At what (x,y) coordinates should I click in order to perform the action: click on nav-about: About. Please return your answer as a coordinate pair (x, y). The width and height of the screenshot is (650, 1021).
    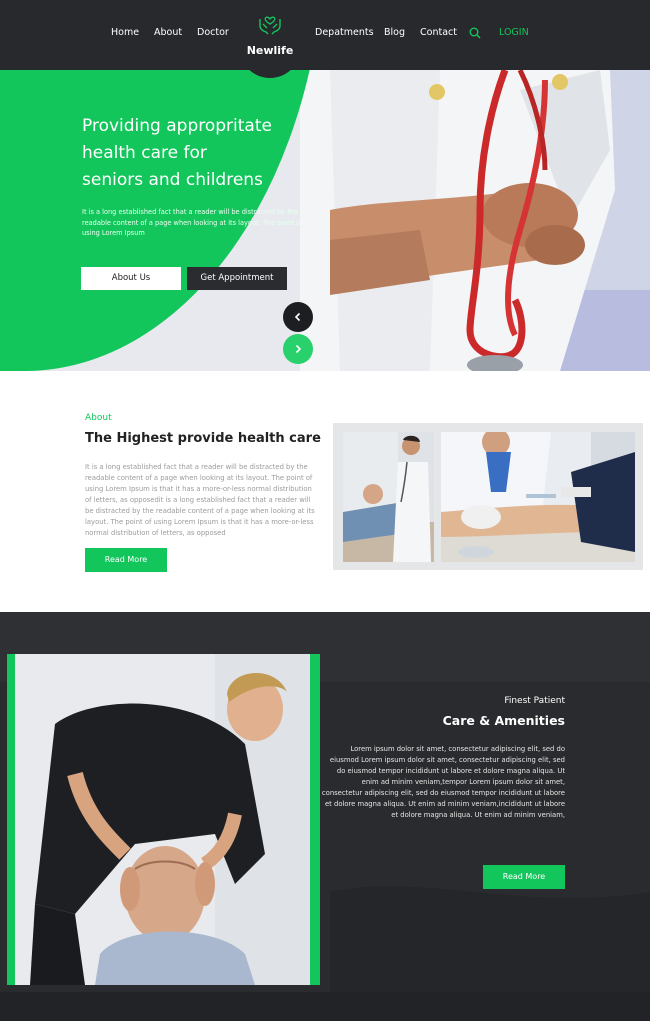
    Looking at the image, I should click on (168, 32).